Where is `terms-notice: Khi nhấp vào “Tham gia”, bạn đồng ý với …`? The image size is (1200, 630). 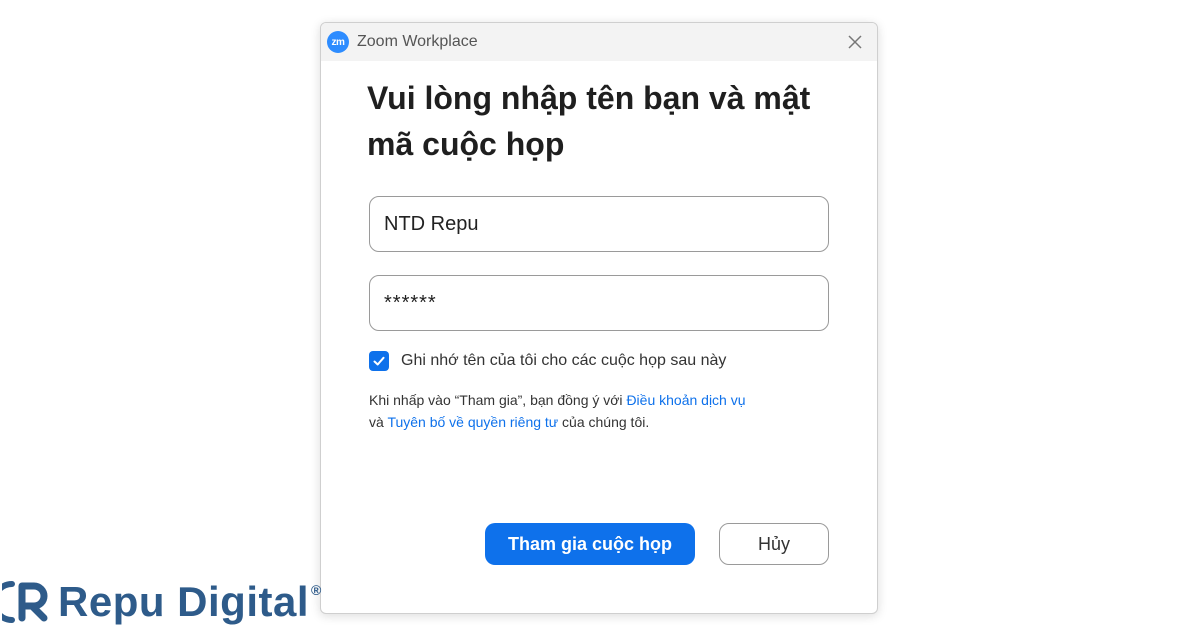
terms-notice: Khi nhấp vào “Tham gia”, bạn đồng ý với … is located at coordinates (609, 411).